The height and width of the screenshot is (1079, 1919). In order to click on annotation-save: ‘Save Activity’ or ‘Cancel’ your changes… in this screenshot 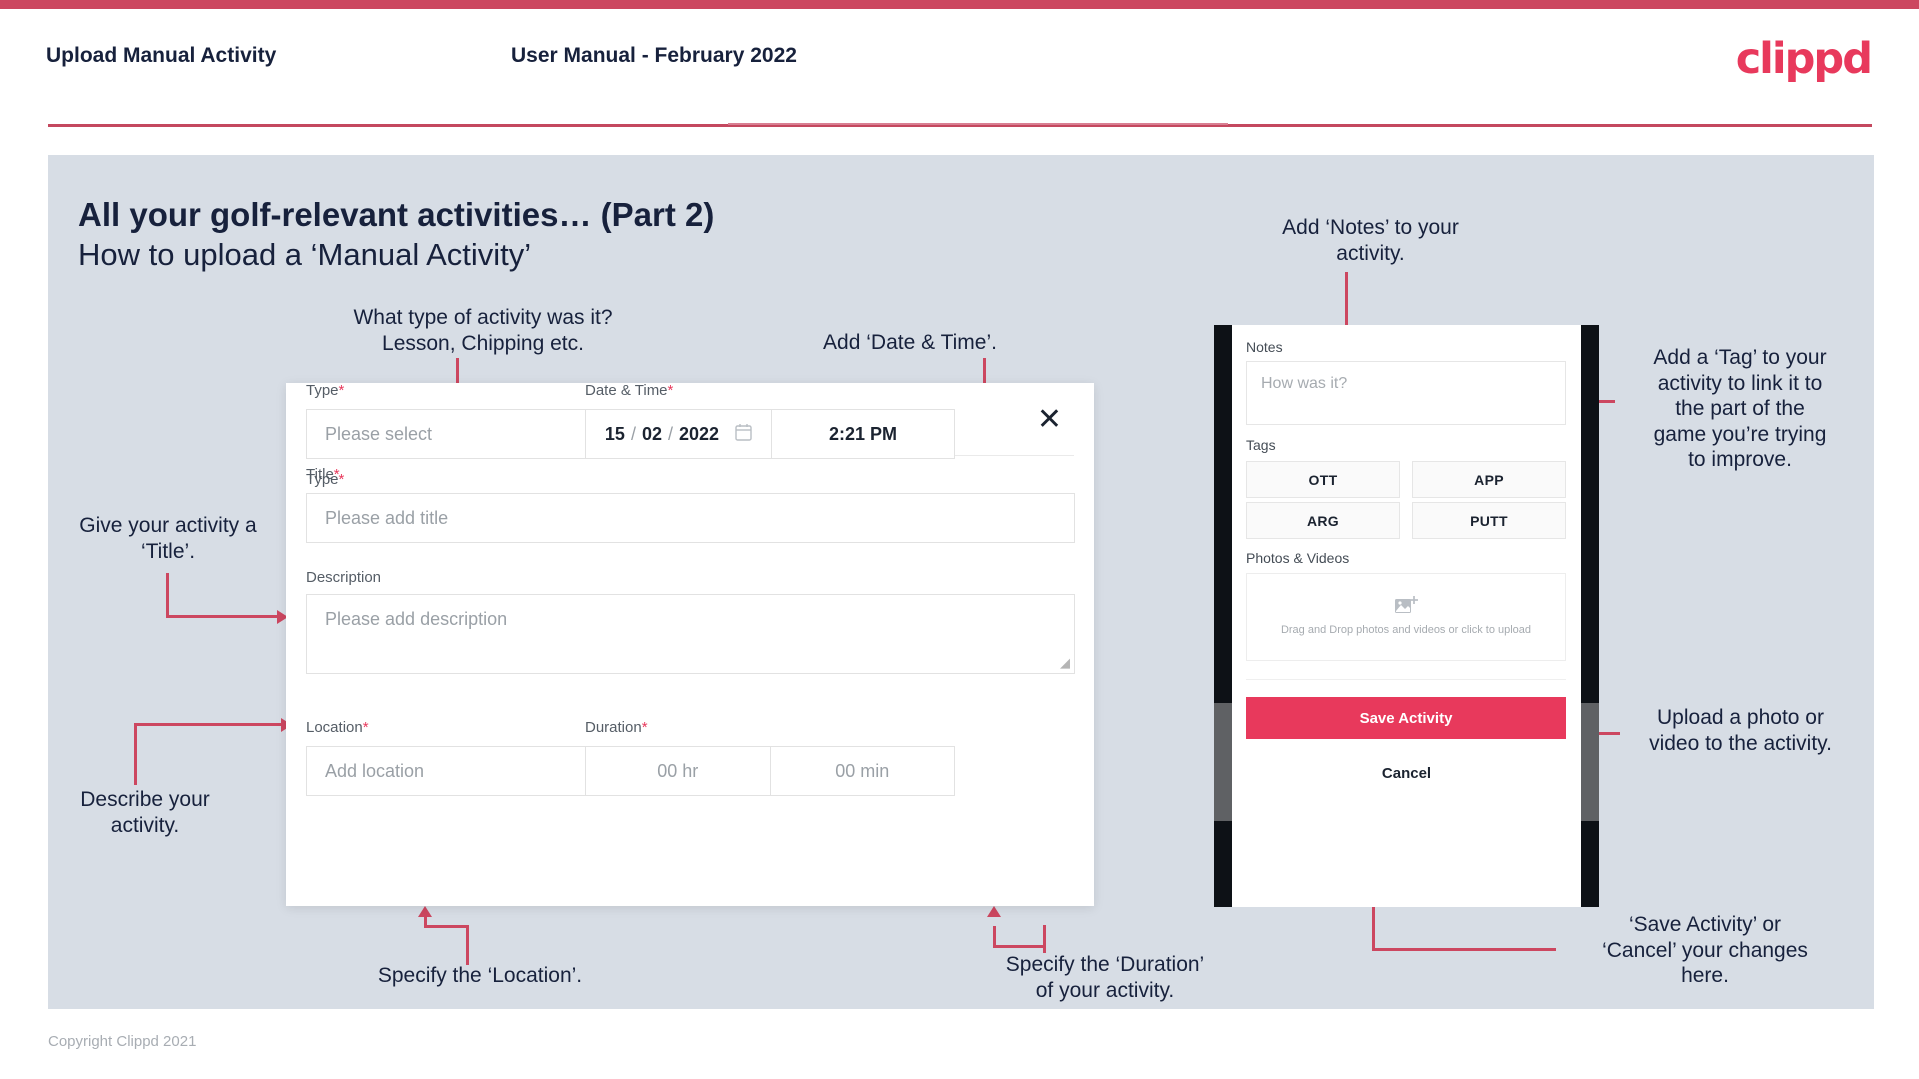, I will do `click(1705, 950)`.